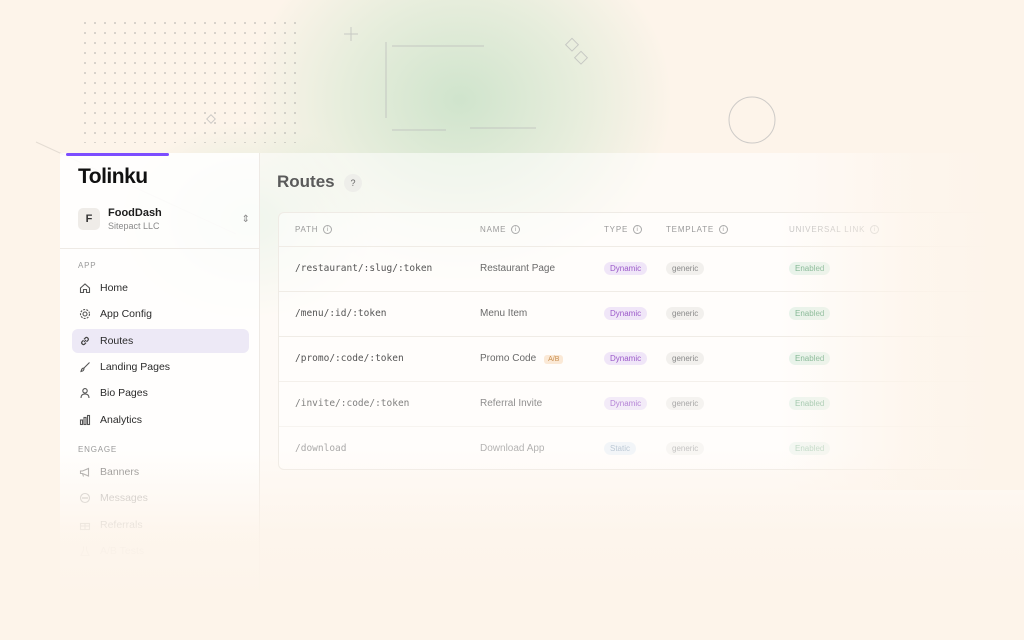 Image resolution: width=1024 pixels, height=640 pixels. Describe the element at coordinates (349, 358) in the screenshot. I see `route-path: /promo/:code/:token` at that location.